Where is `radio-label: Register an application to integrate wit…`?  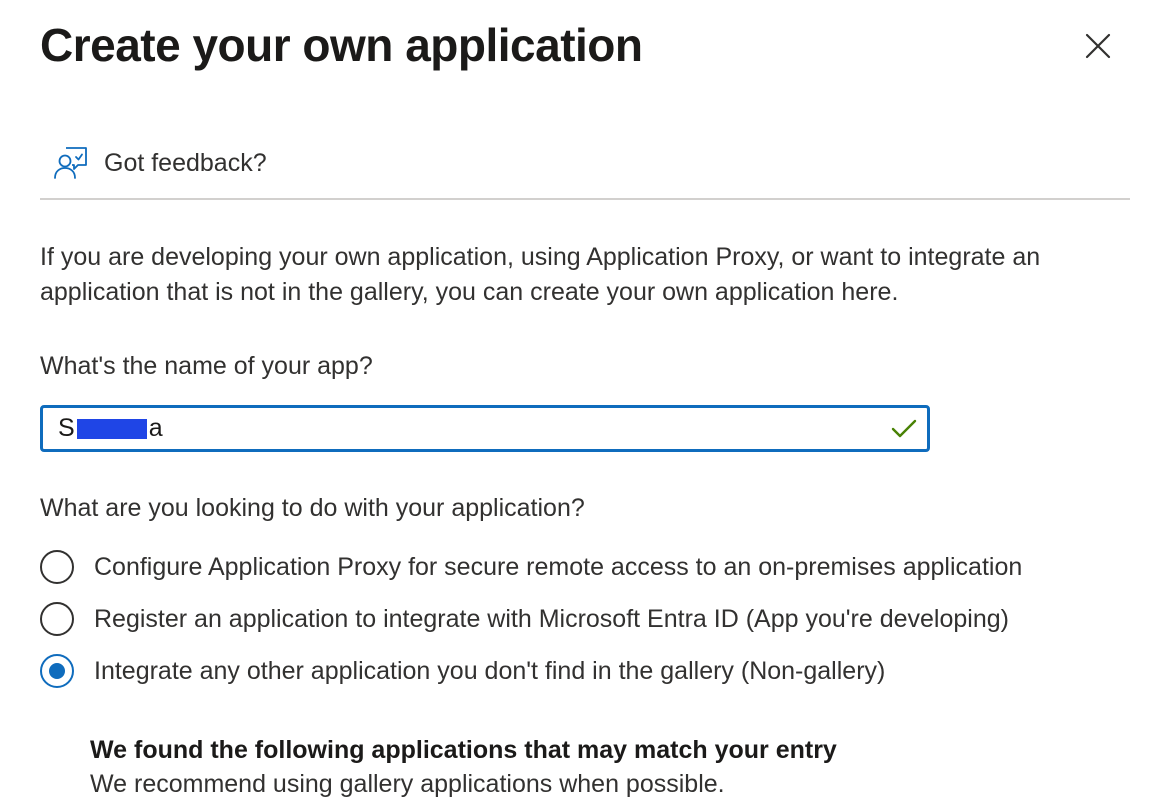 radio-label: Register an application to integrate wit… is located at coordinates (551, 618).